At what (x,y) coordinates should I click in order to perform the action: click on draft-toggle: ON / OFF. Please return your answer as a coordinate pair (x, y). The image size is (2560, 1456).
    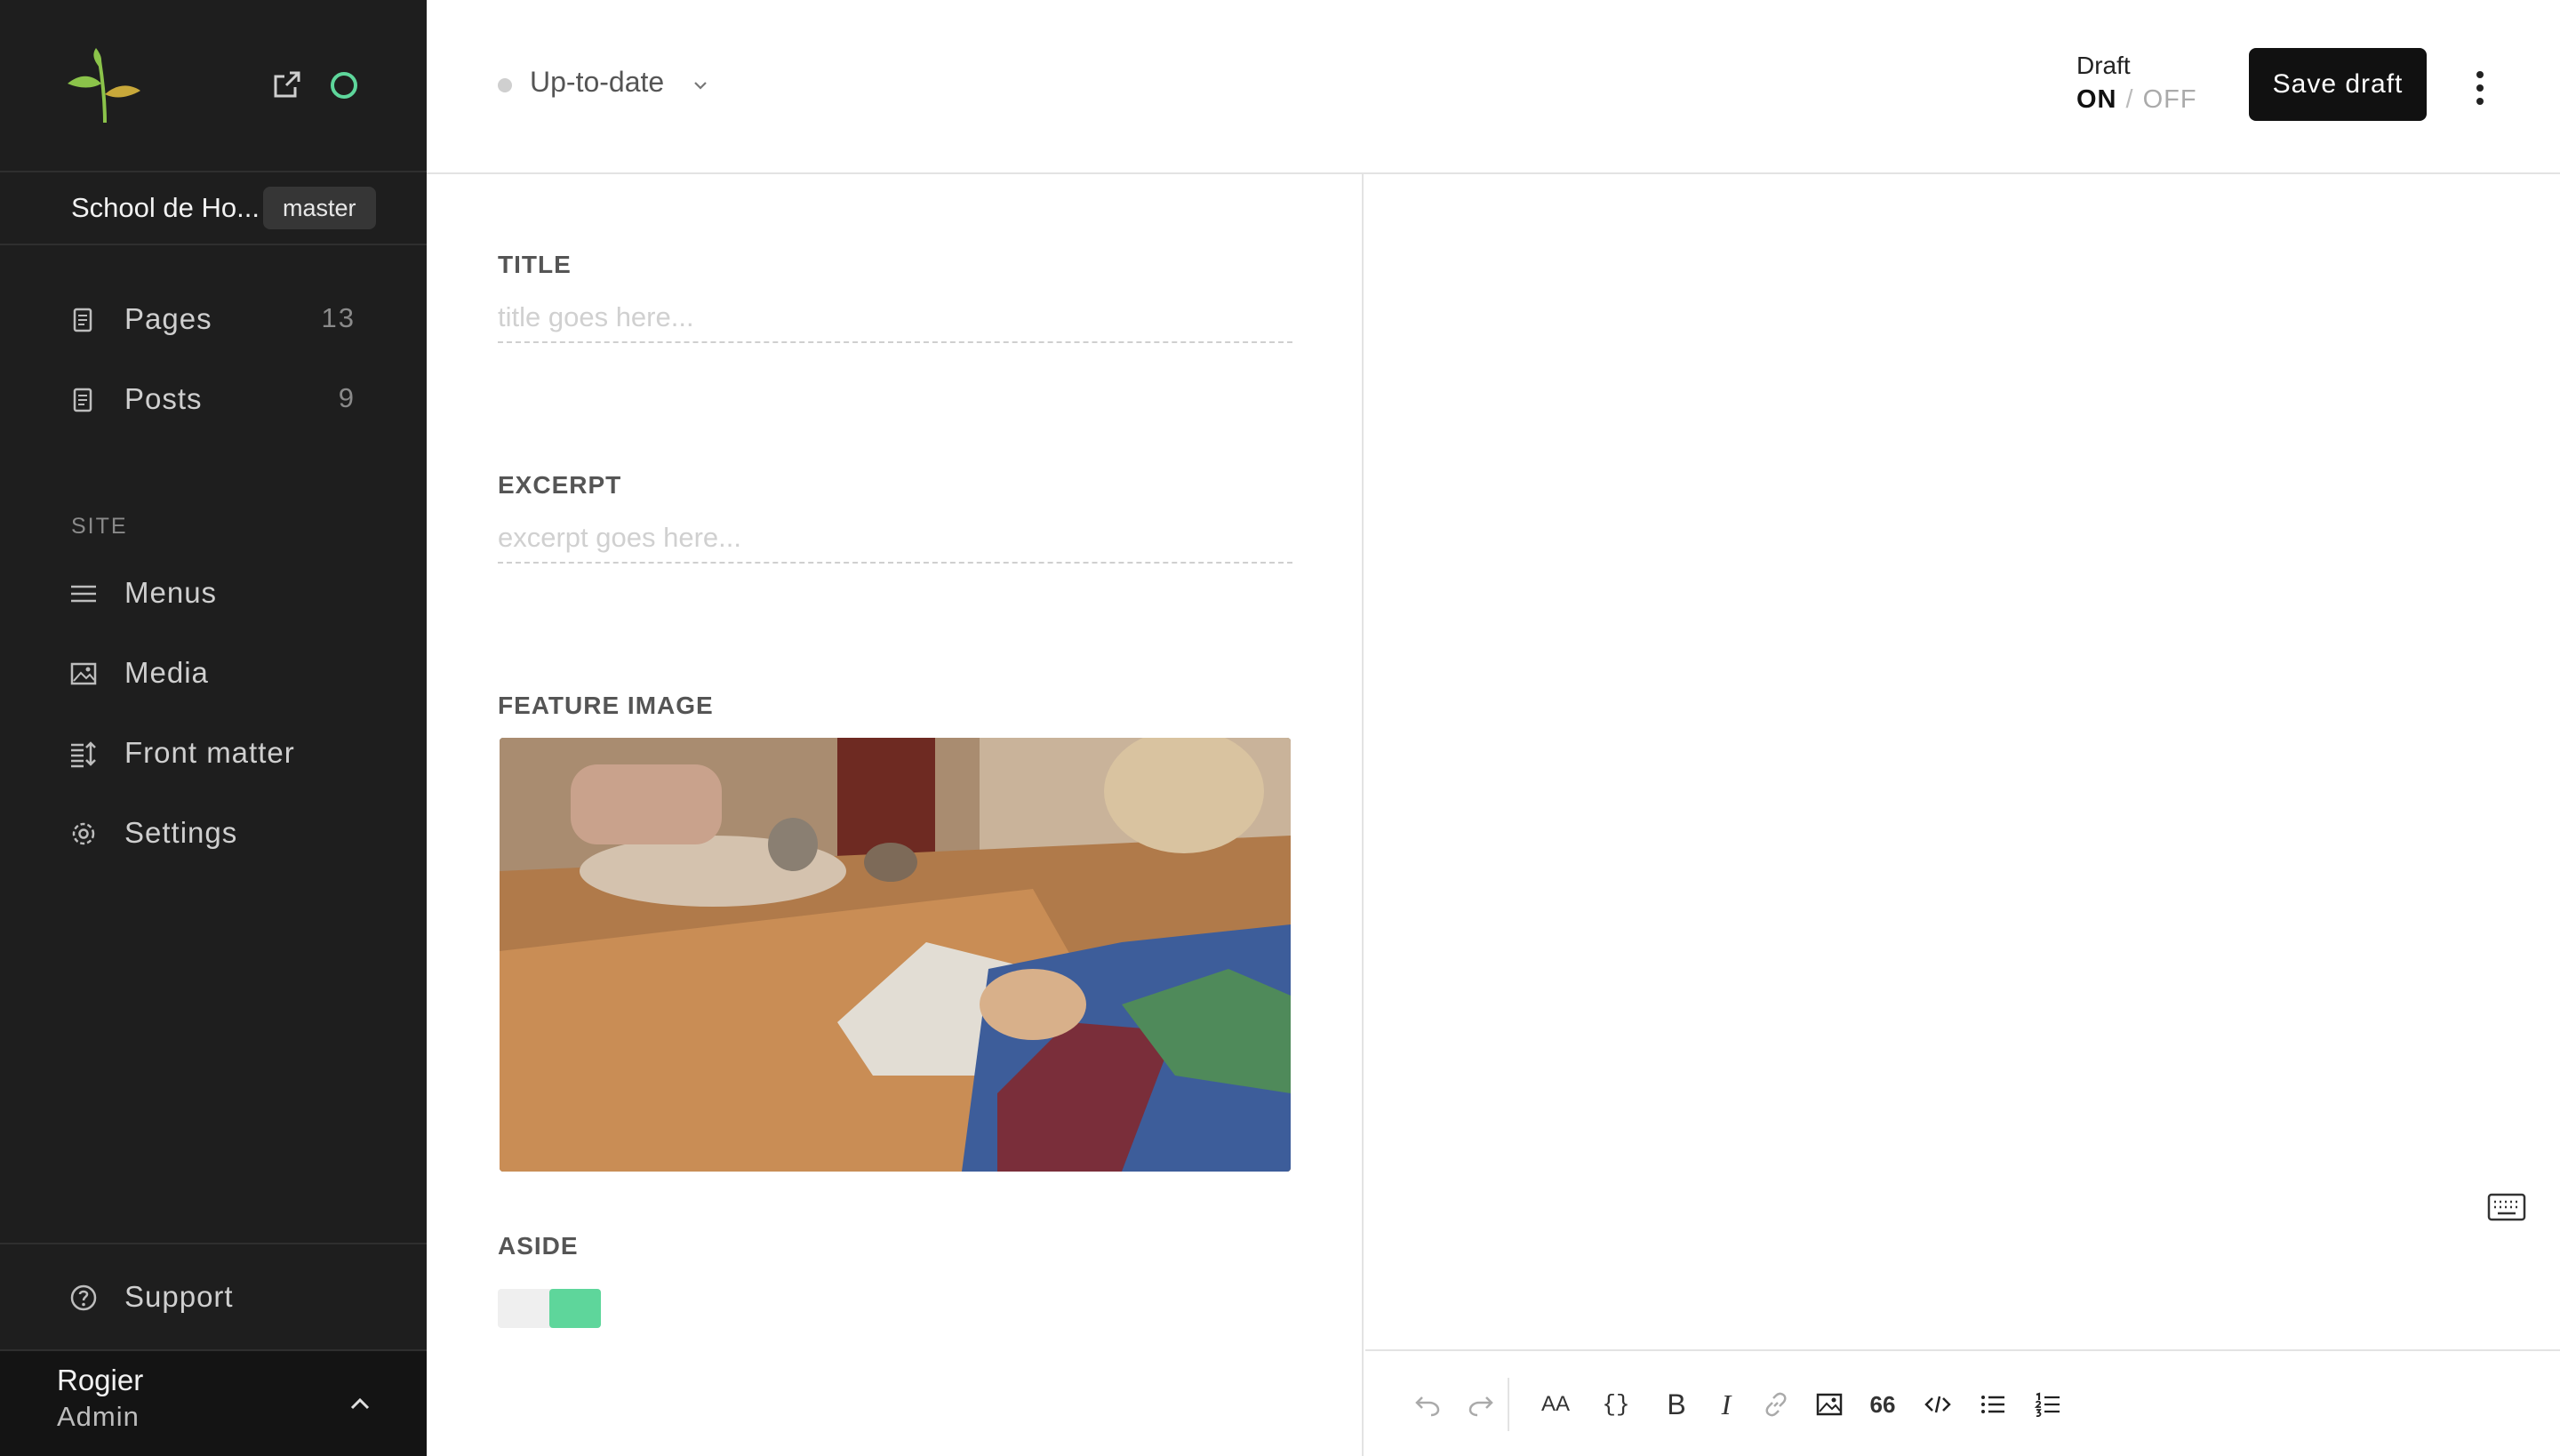
    Looking at the image, I should click on (2136, 100).